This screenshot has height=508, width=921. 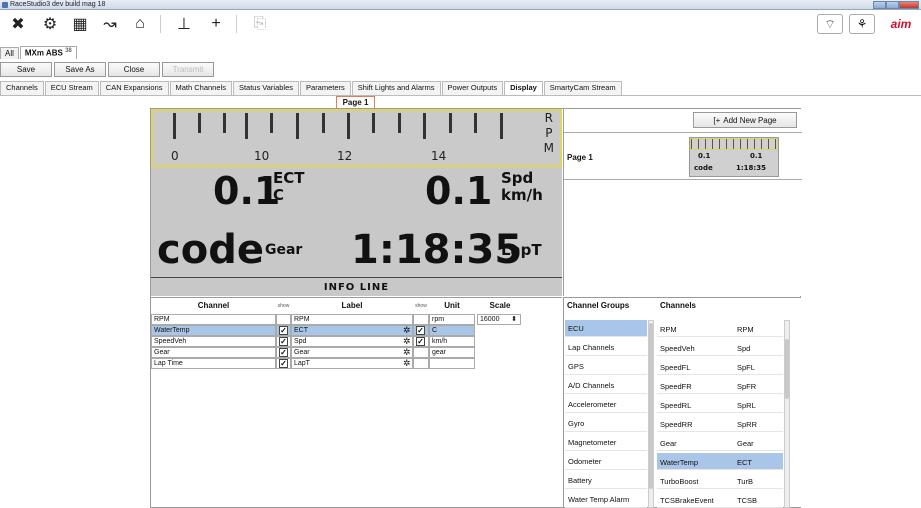 I want to click on rpm-tick-label: 10, so click(x=262, y=156).